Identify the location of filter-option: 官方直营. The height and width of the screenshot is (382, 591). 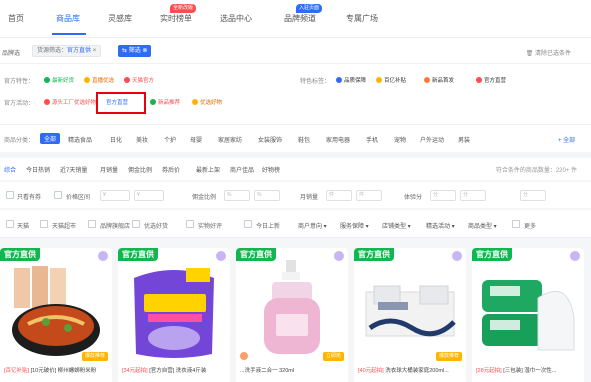
(491, 80).